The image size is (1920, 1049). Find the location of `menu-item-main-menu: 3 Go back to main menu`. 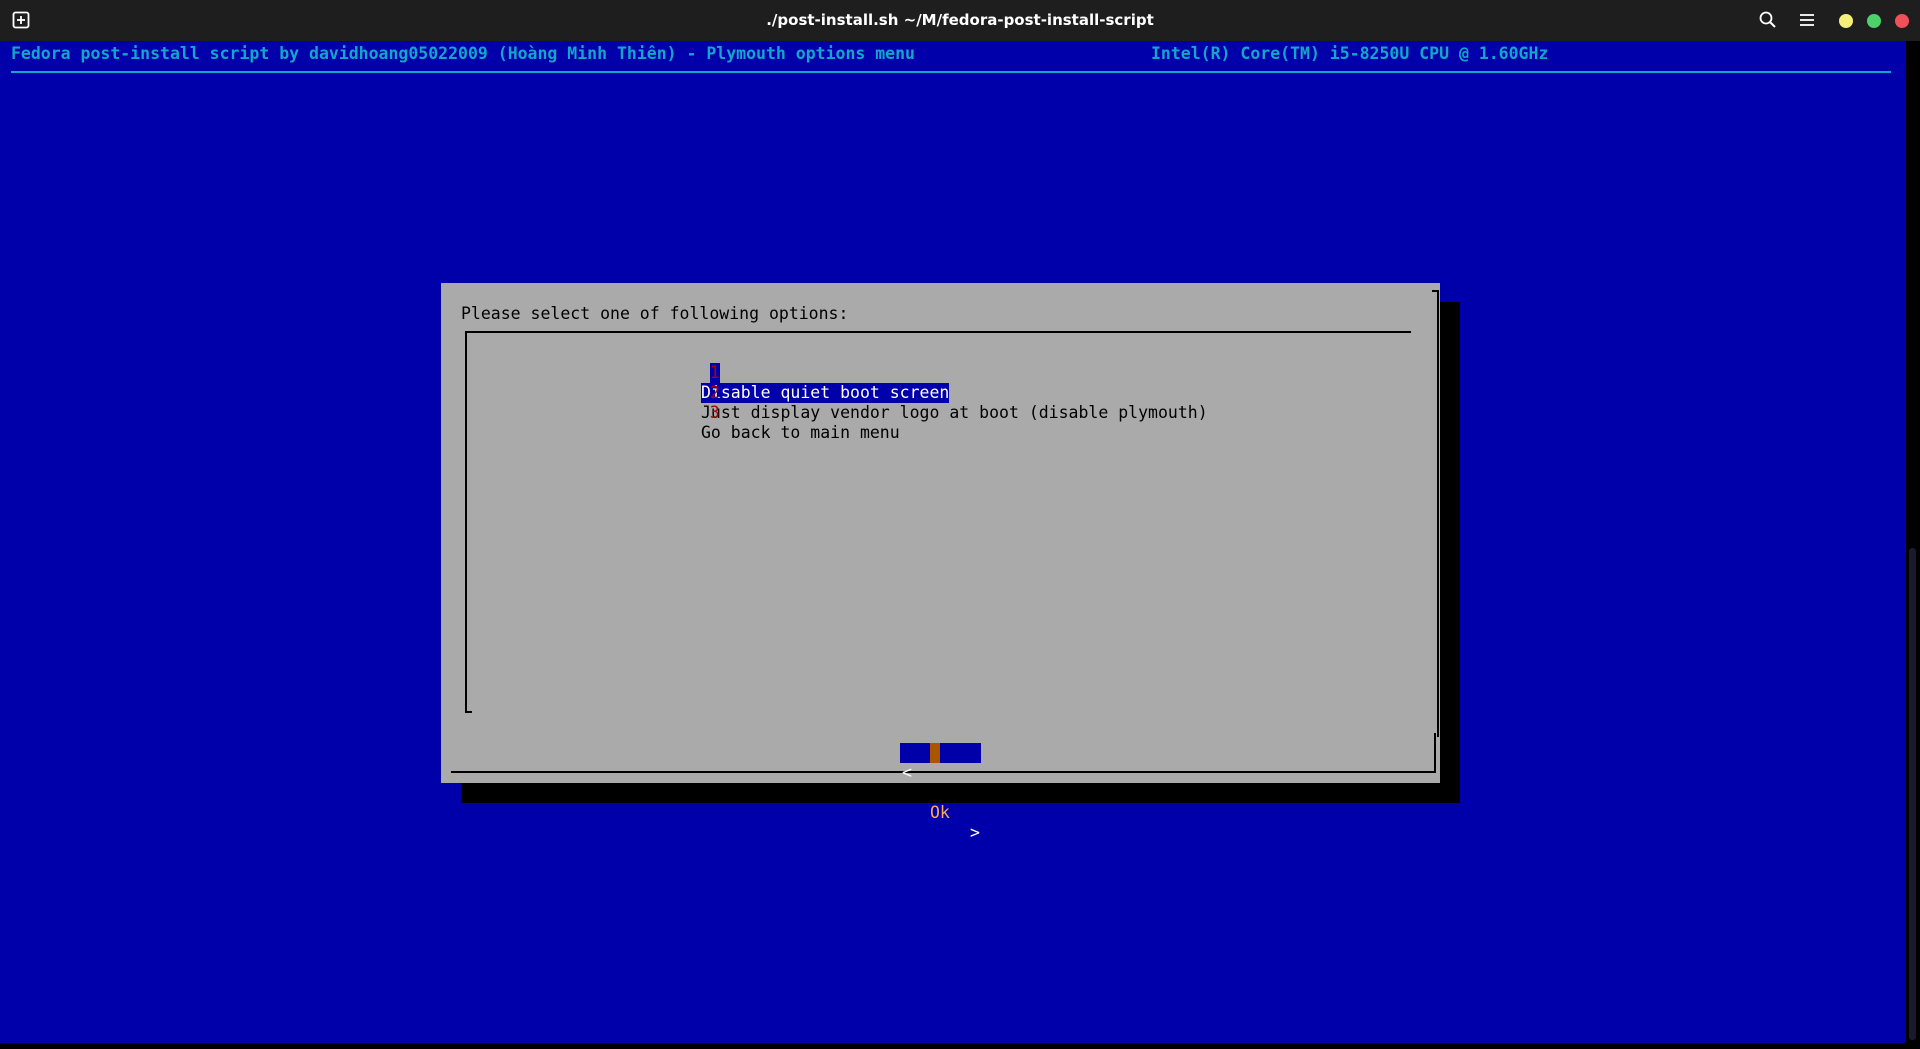

menu-item-main-menu: 3 Go back to main menu is located at coordinates (785, 412).